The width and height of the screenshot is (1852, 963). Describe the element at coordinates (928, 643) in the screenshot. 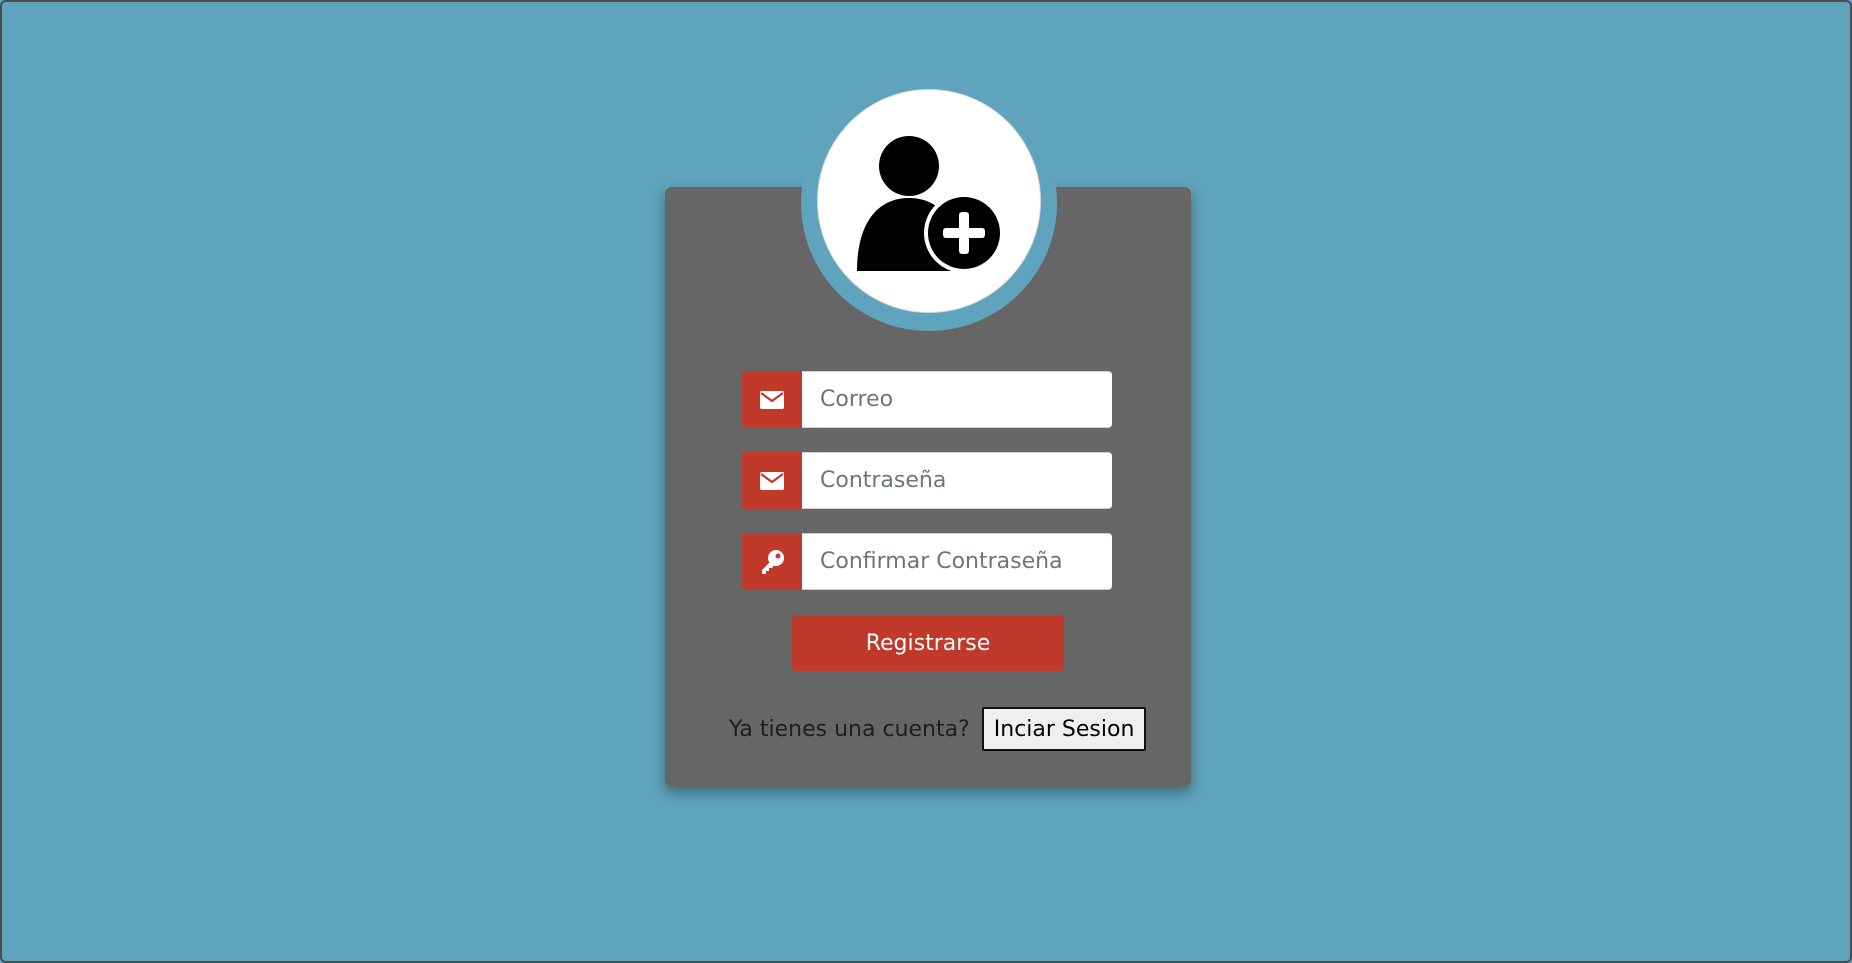

I see `register-button: Registrarse` at that location.